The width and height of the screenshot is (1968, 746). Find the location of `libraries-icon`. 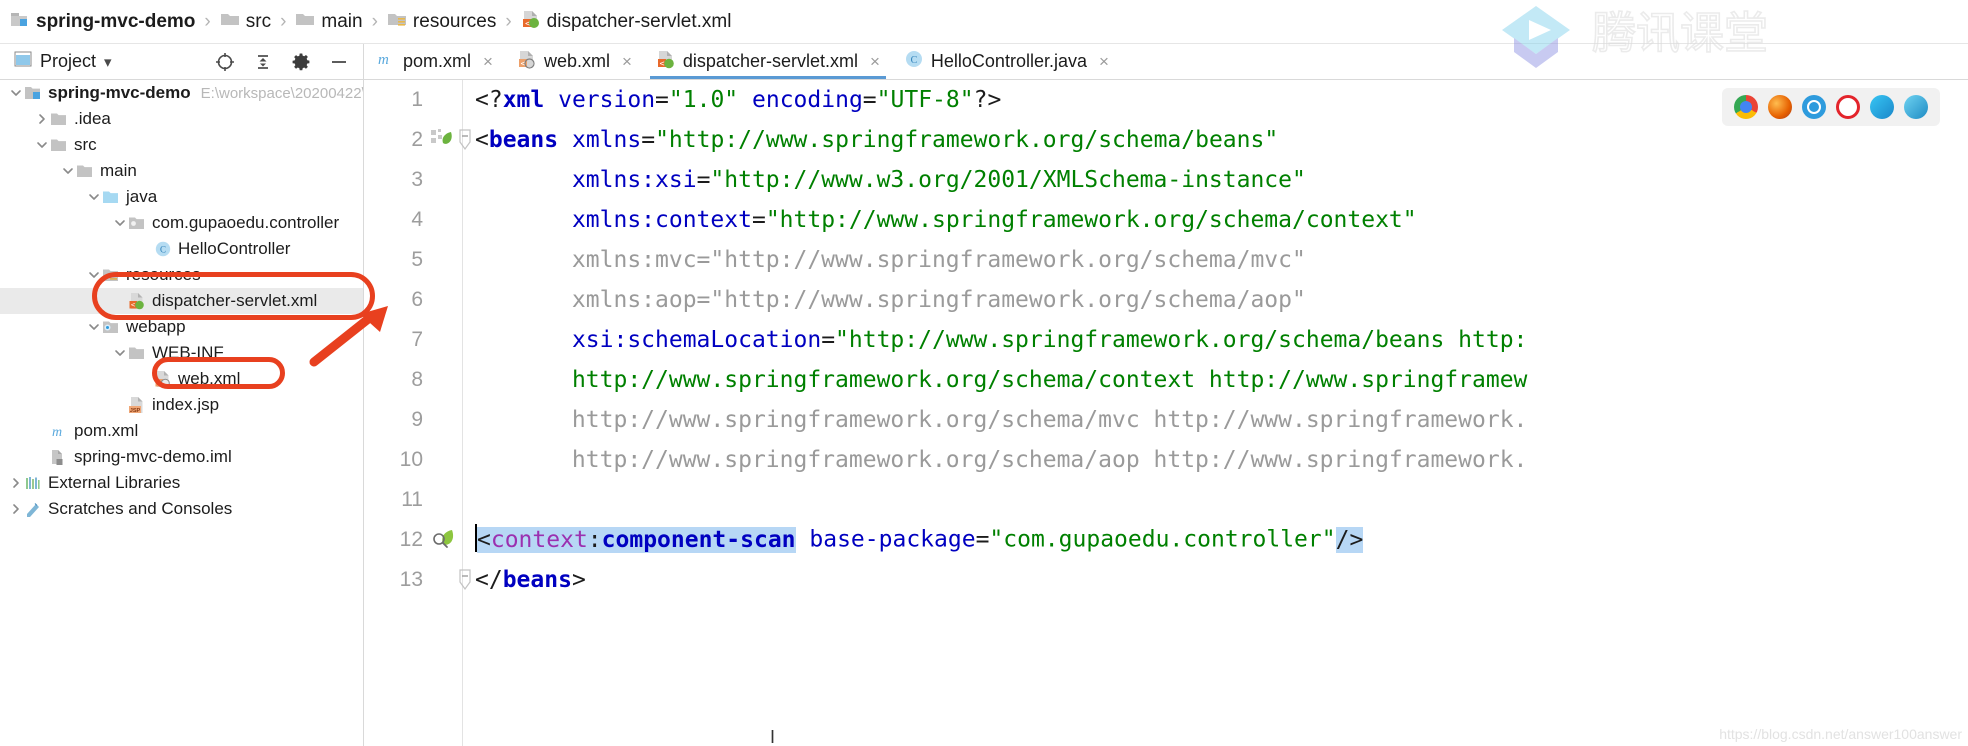

libraries-icon is located at coordinates (33, 483).